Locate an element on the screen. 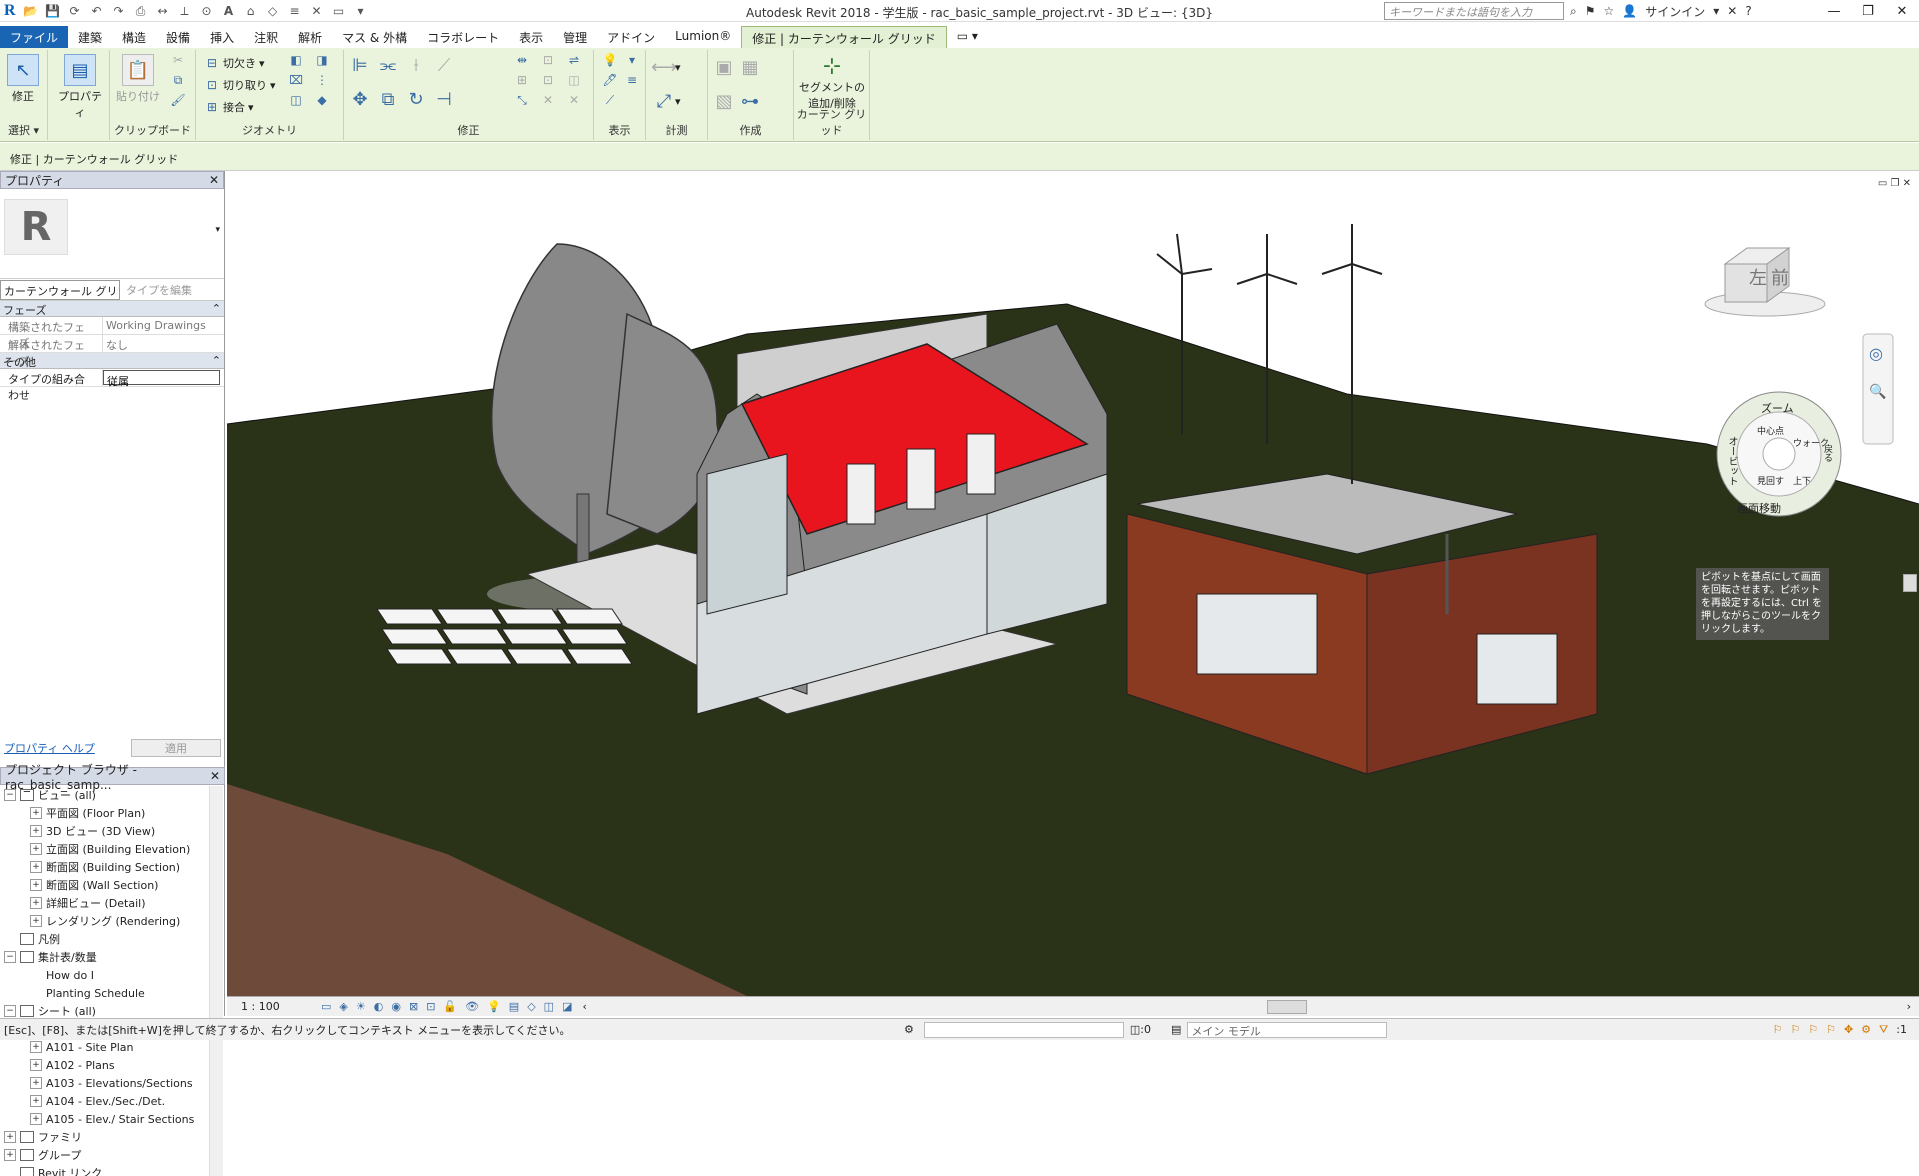 This screenshot has height=1176, width=1919. unlock-3d-icon: 🔓 is located at coordinates (450, 1006).